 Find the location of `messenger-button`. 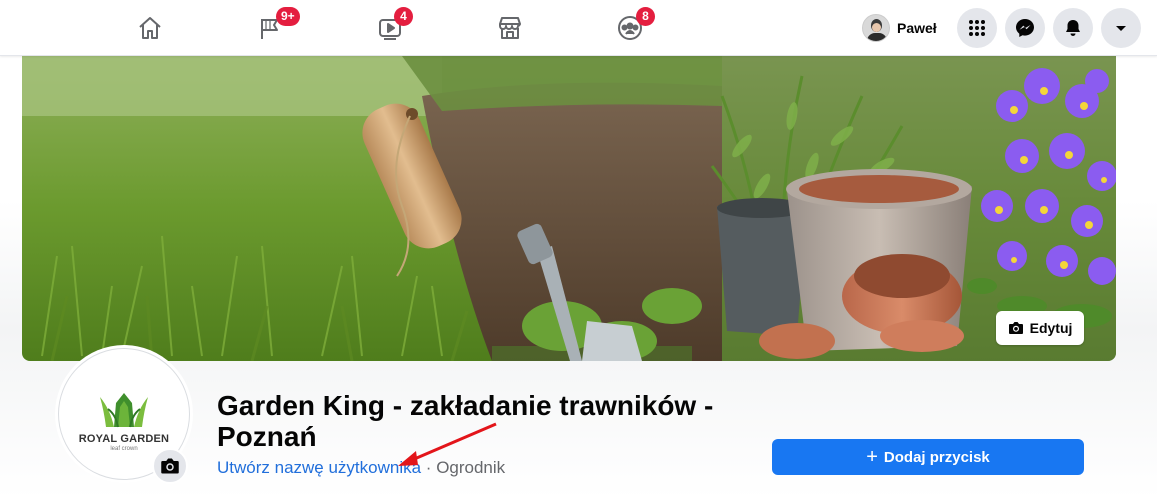

messenger-button is located at coordinates (1025, 28).